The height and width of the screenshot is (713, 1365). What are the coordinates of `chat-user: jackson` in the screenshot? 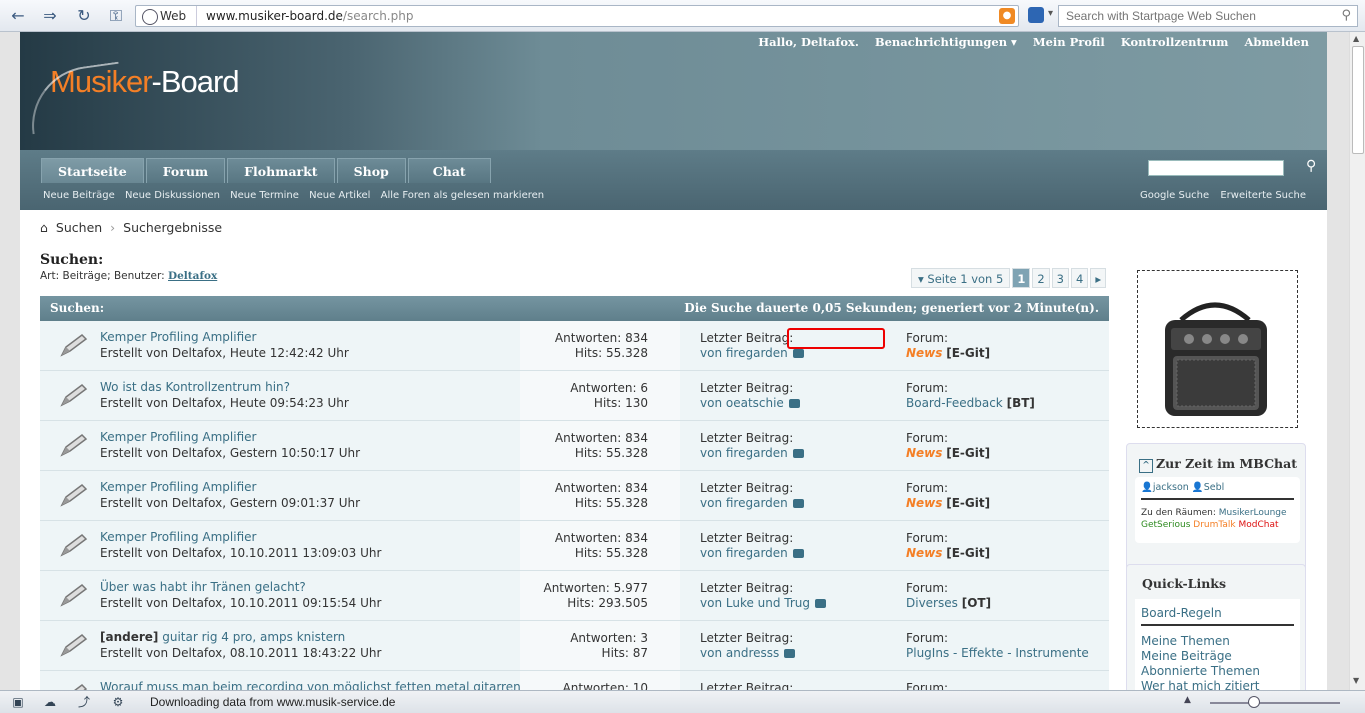 It's located at (1171, 487).